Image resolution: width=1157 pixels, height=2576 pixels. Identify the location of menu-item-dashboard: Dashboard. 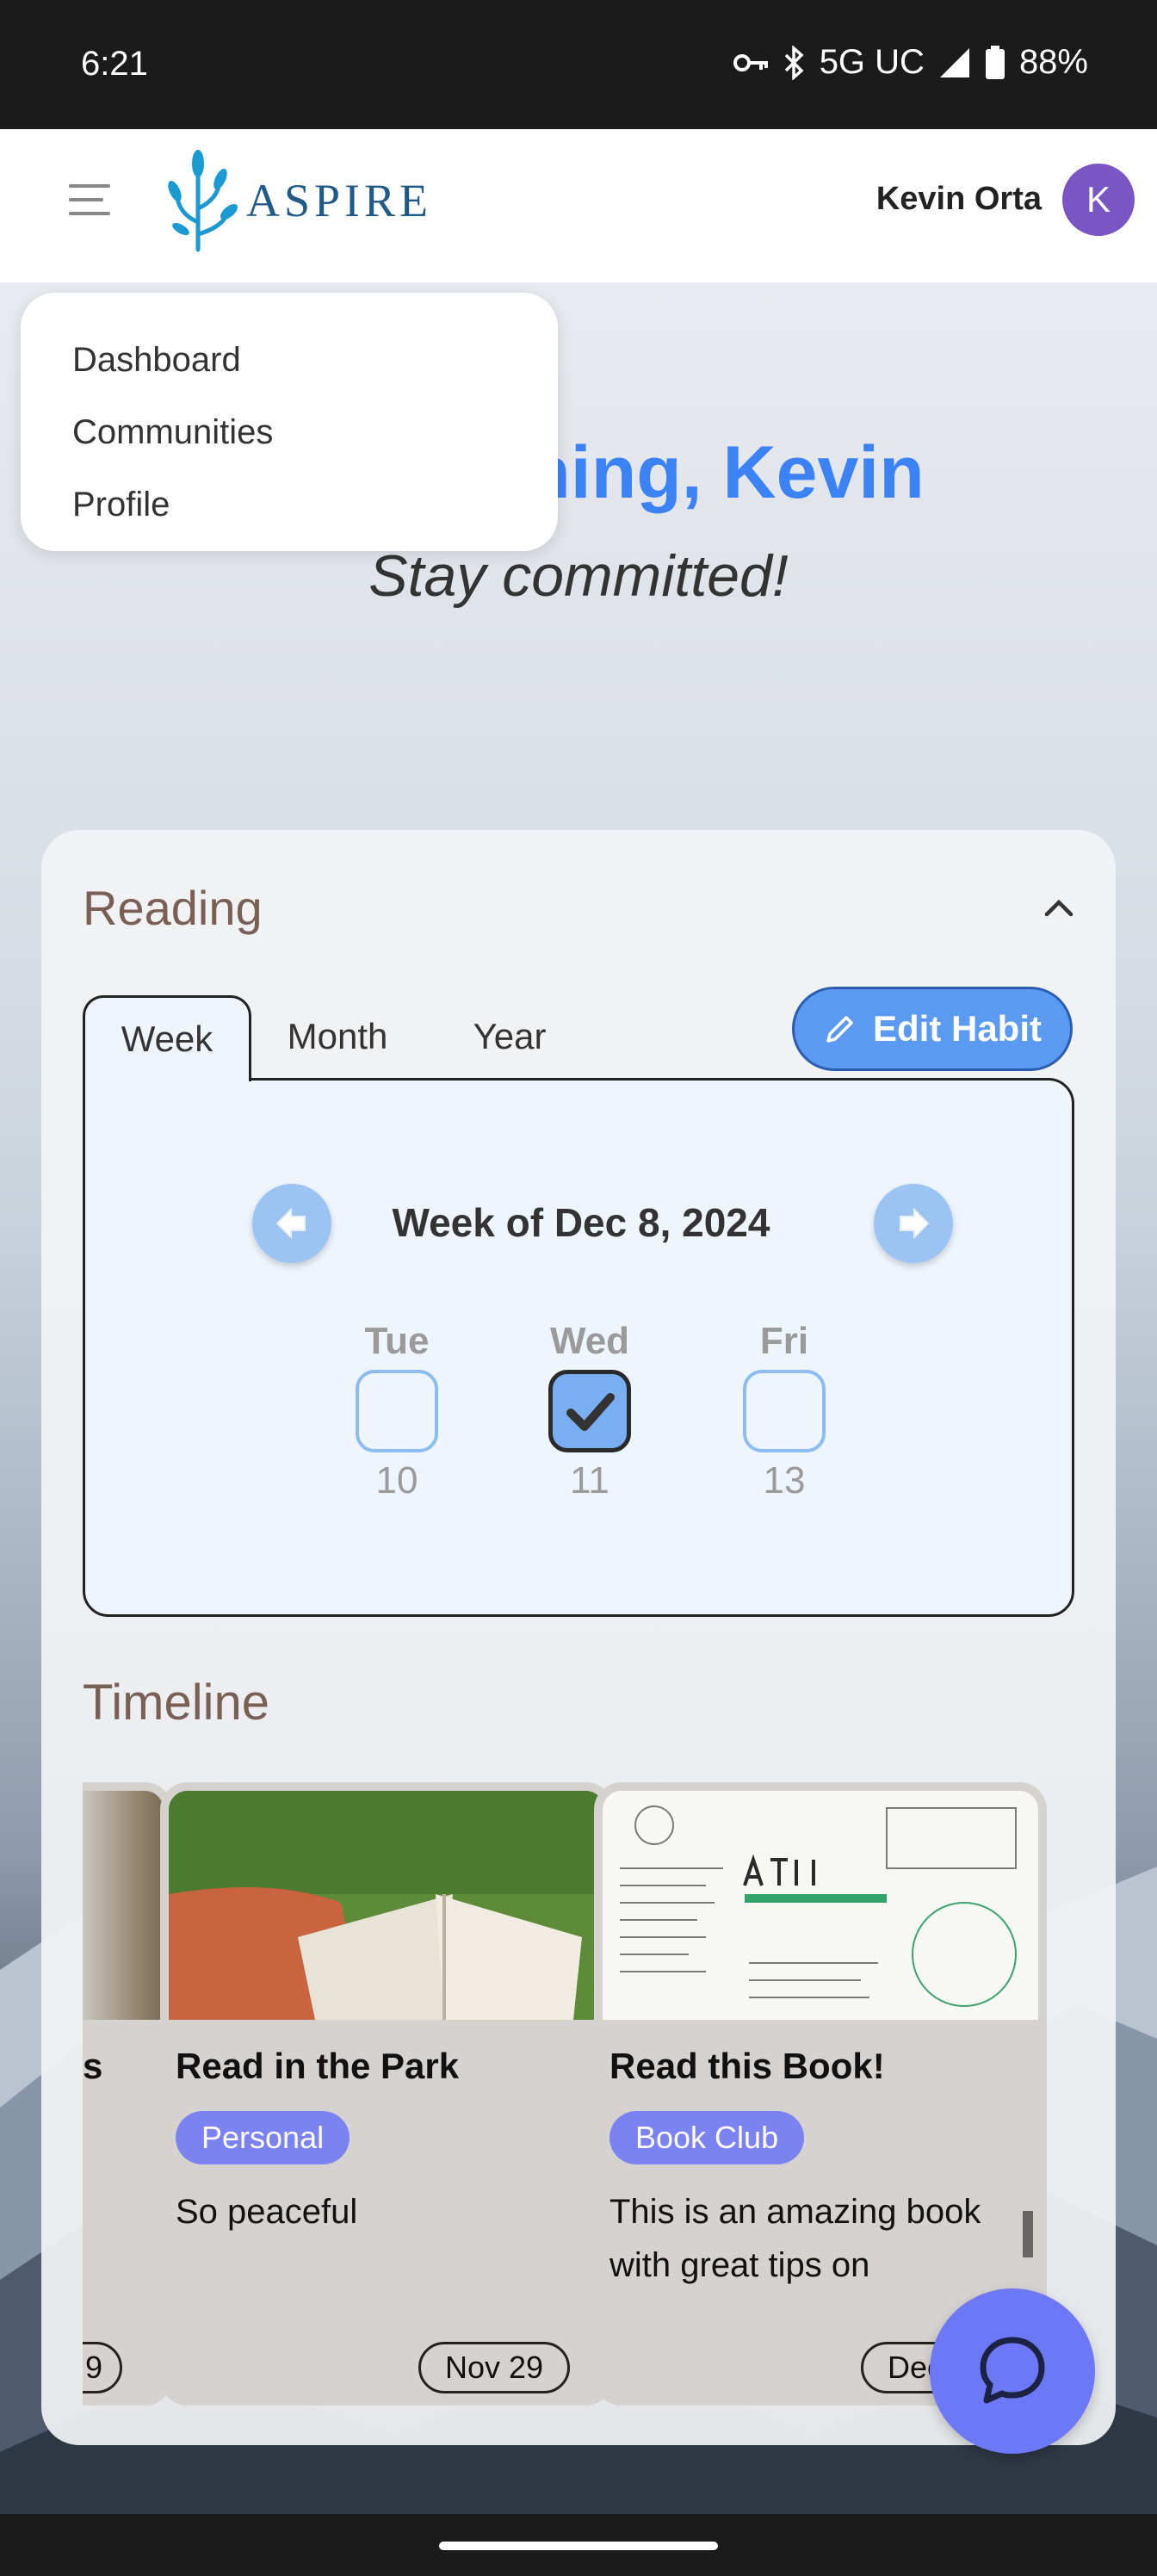
(289, 360).